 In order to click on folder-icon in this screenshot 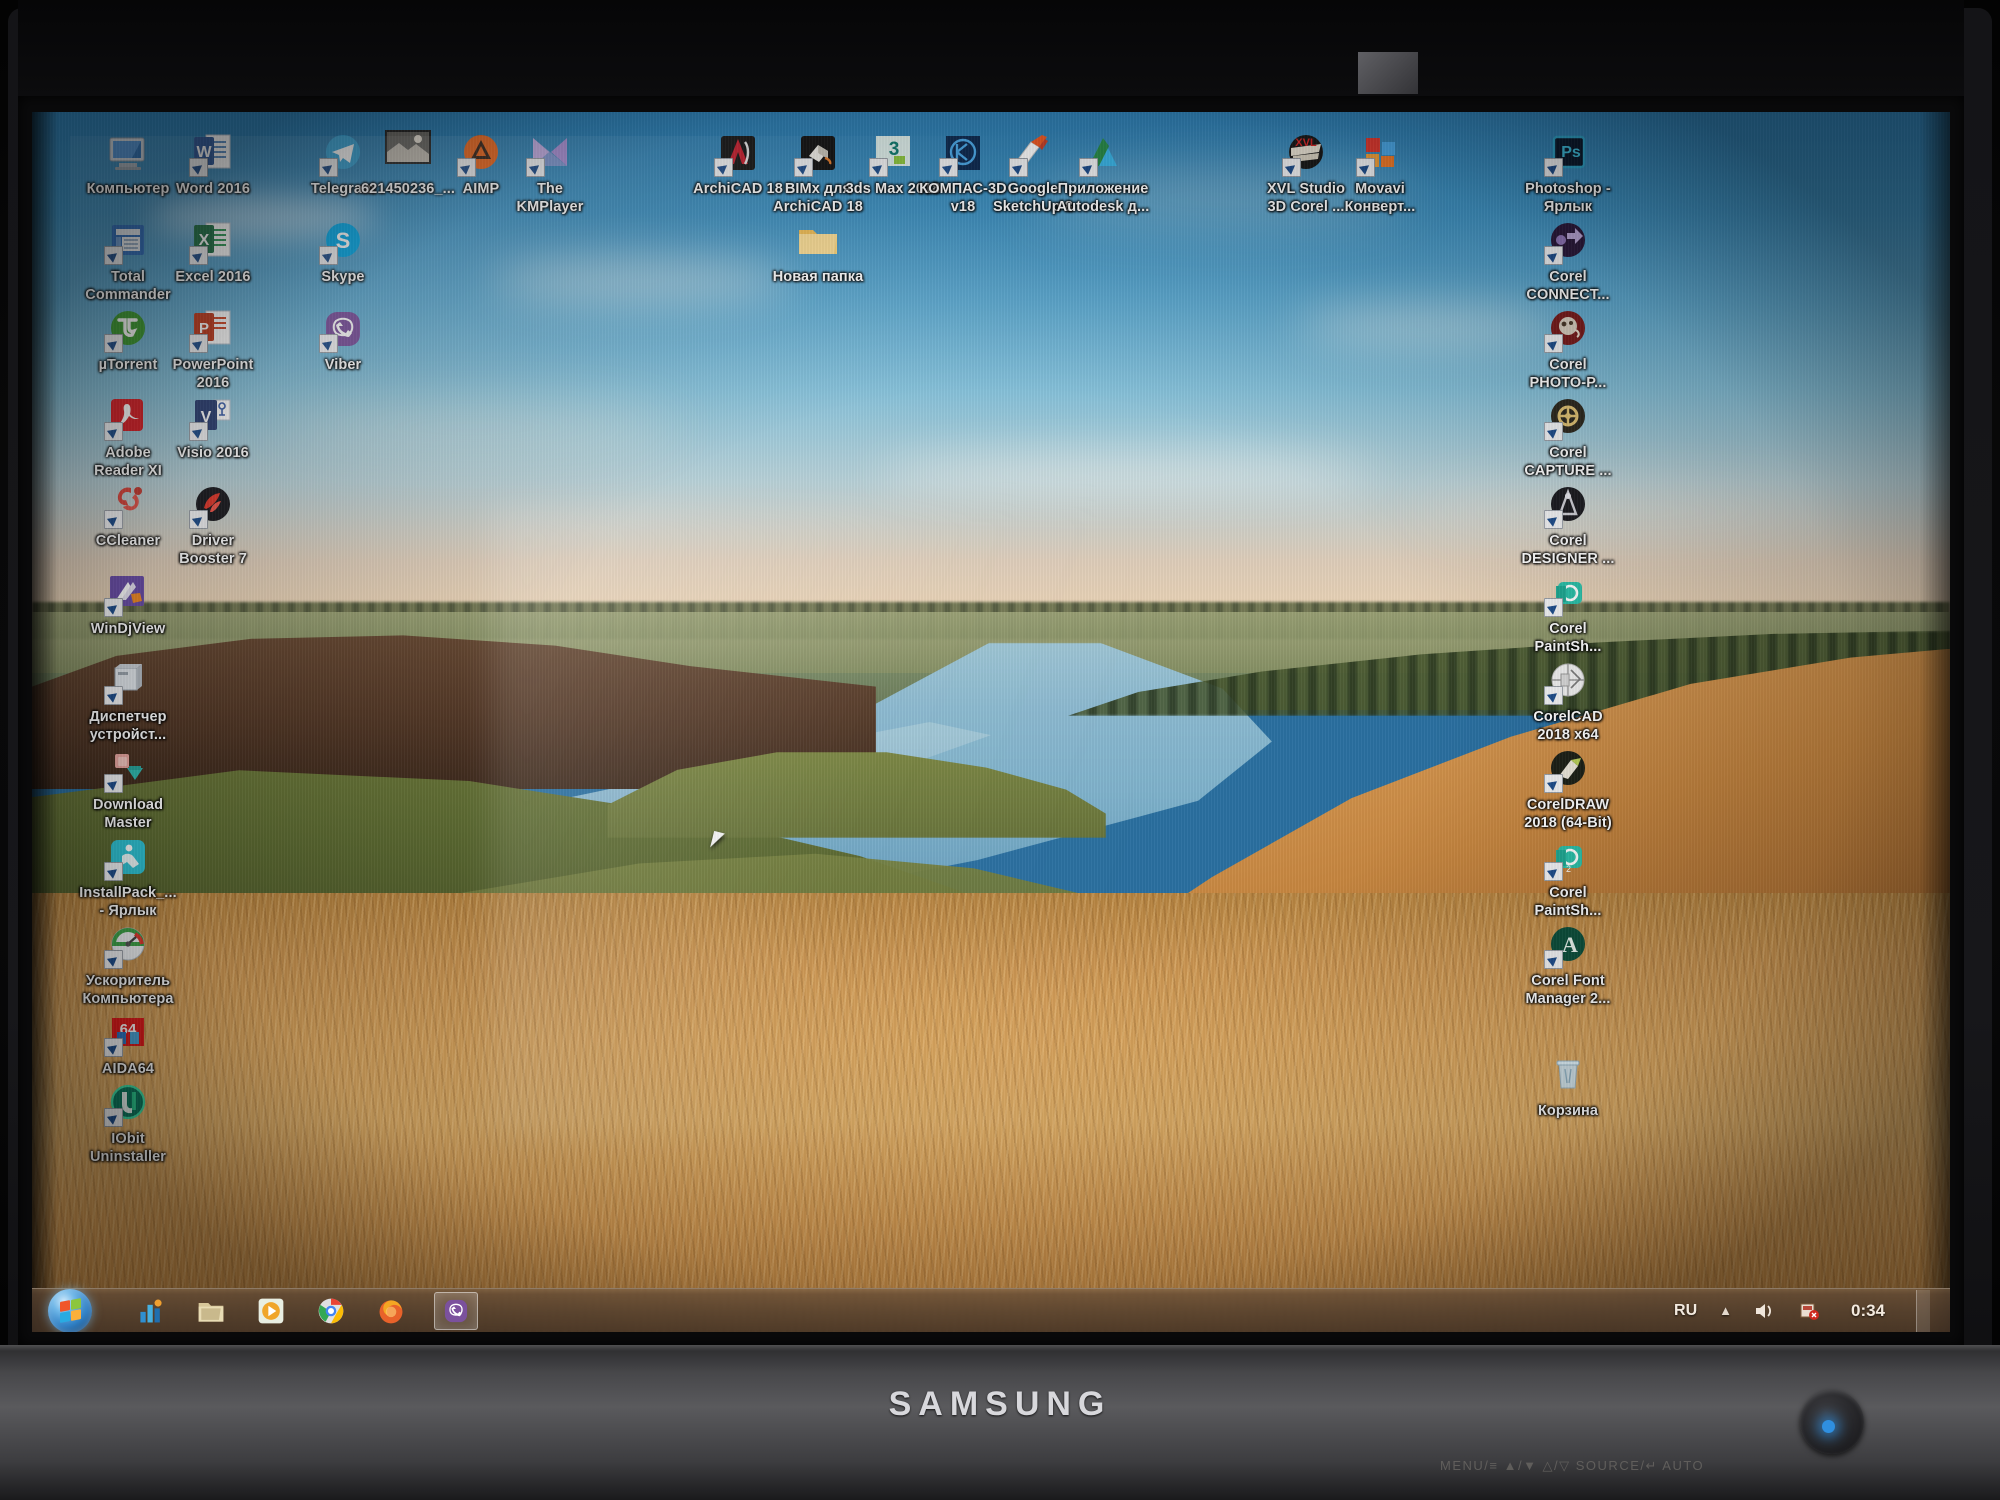, I will do `click(818, 241)`.